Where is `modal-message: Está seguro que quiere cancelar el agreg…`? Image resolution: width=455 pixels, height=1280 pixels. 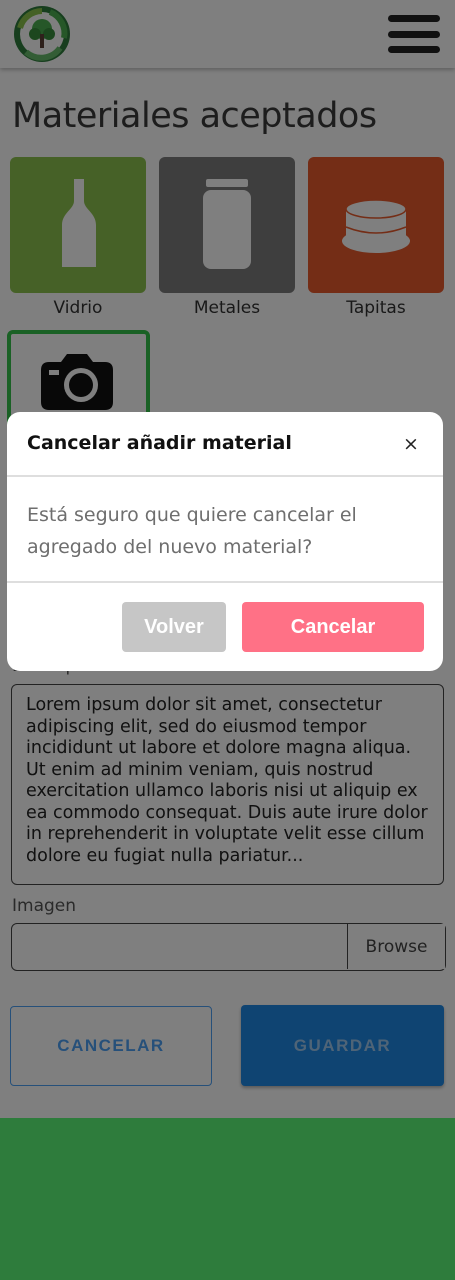 modal-message: Está seguro que quiere cancelar el agreg… is located at coordinates (192, 531).